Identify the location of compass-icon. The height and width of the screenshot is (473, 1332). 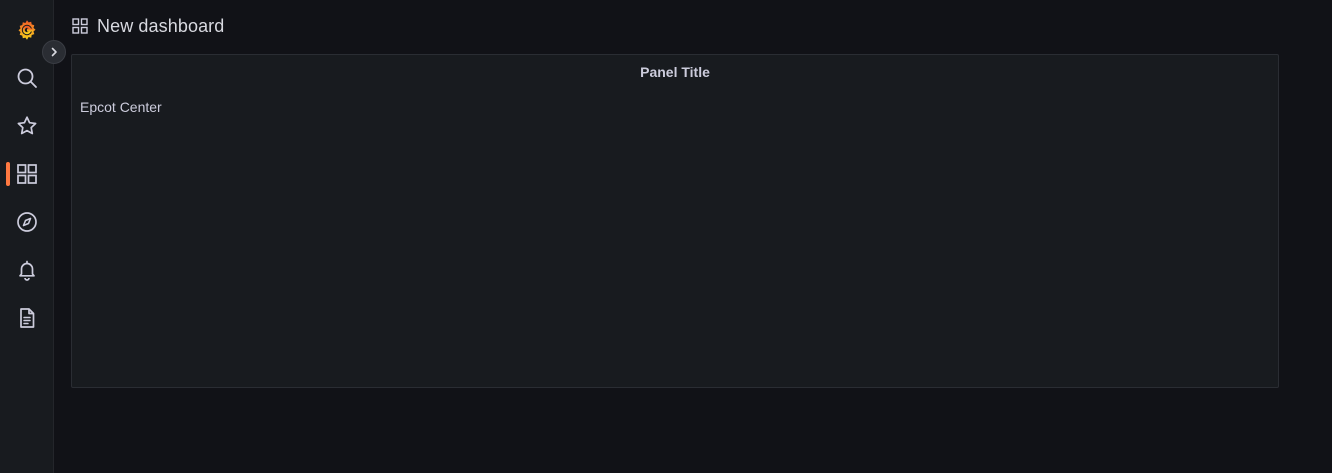
(27, 222).